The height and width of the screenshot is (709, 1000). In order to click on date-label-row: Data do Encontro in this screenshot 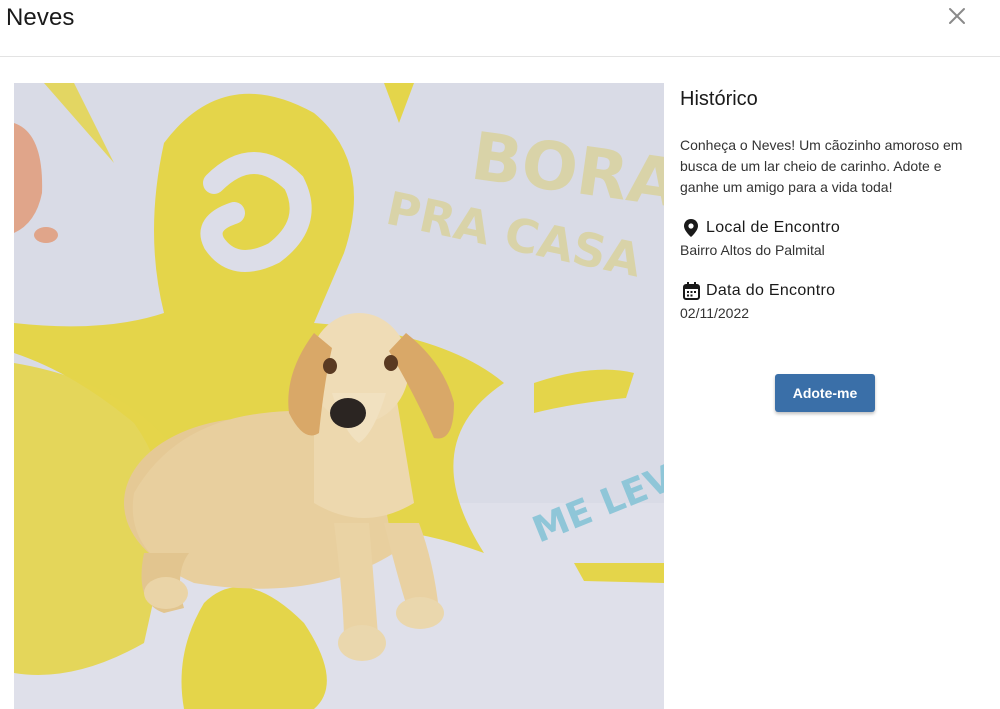, I will do `click(830, 291)`.